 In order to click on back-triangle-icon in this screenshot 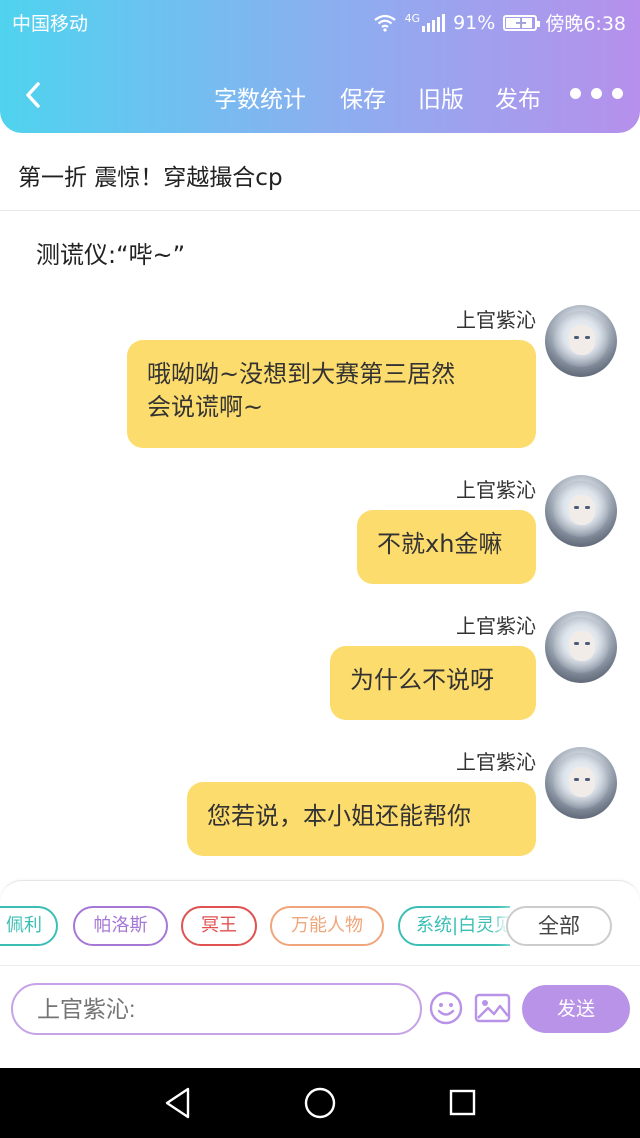, I will do `click(178, 1103)`.